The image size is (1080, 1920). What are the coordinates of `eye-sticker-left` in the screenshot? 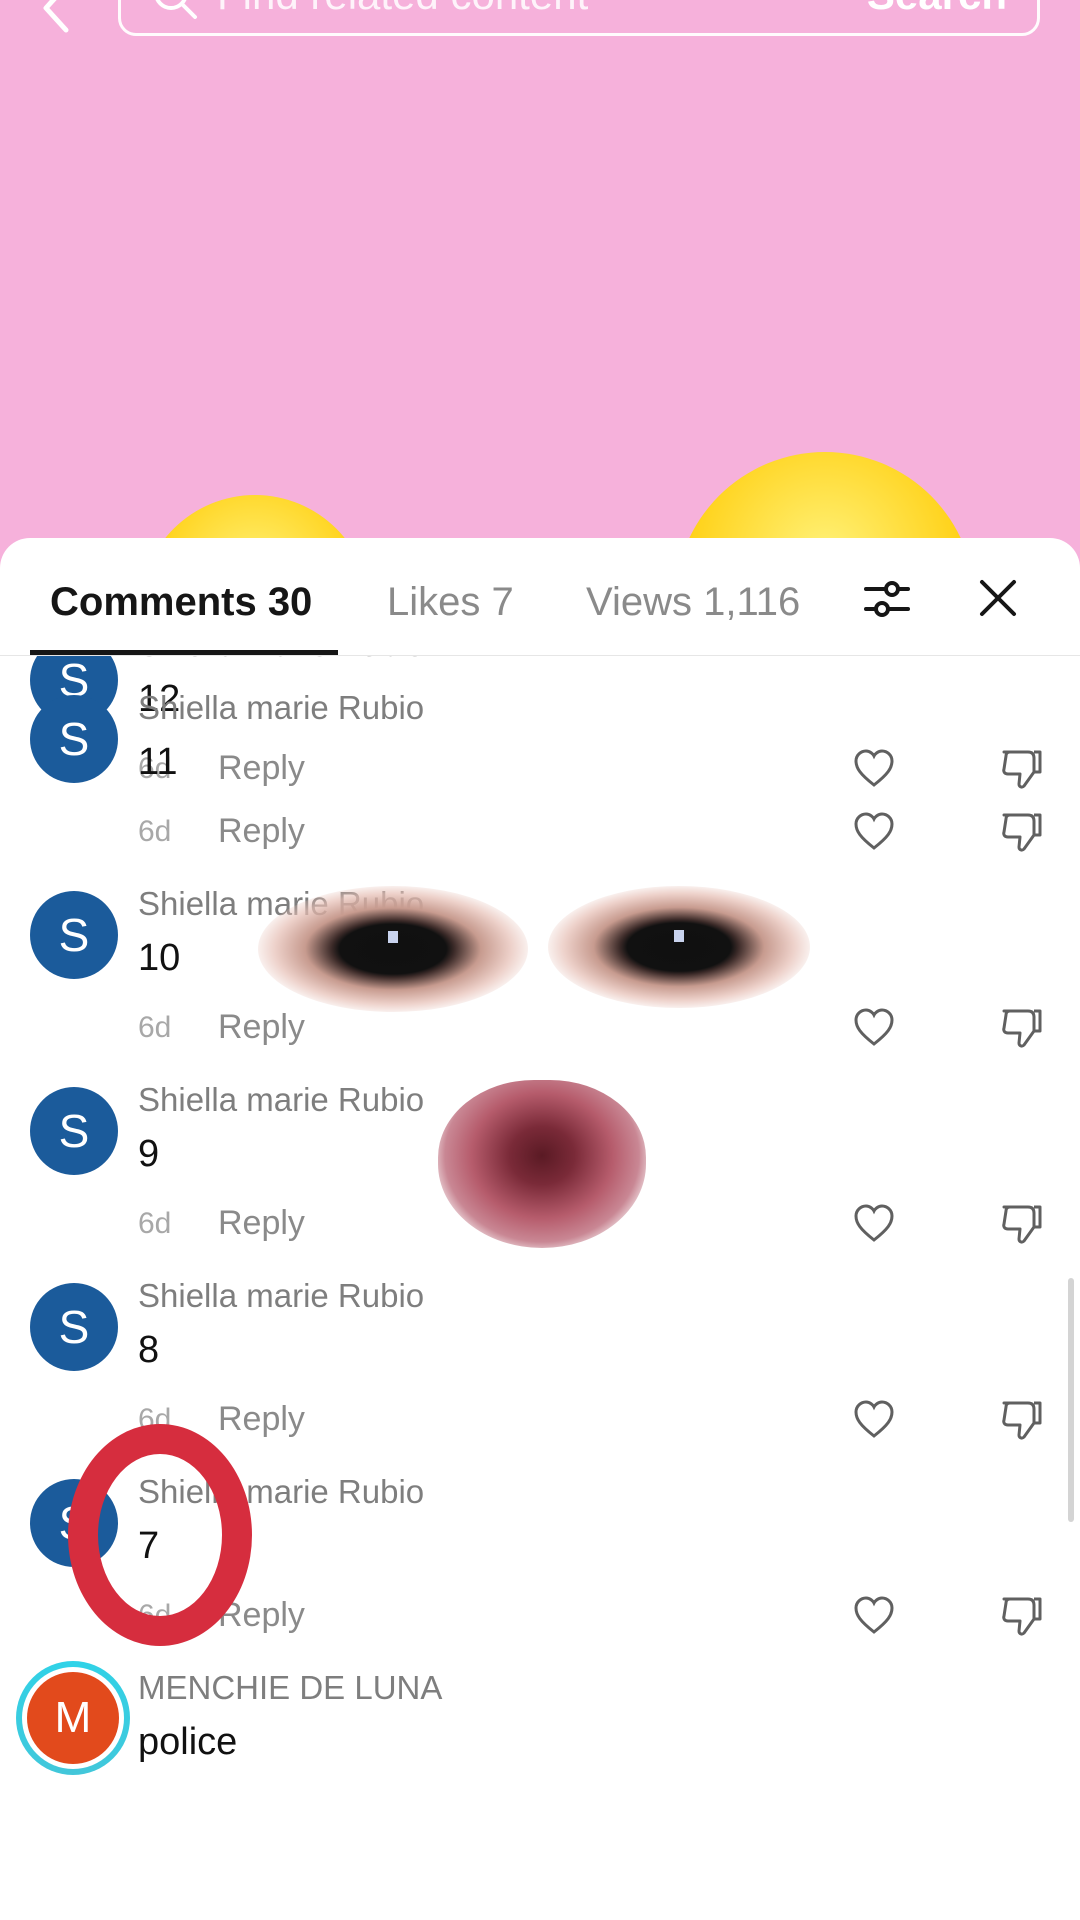 It's located at (393, 949).